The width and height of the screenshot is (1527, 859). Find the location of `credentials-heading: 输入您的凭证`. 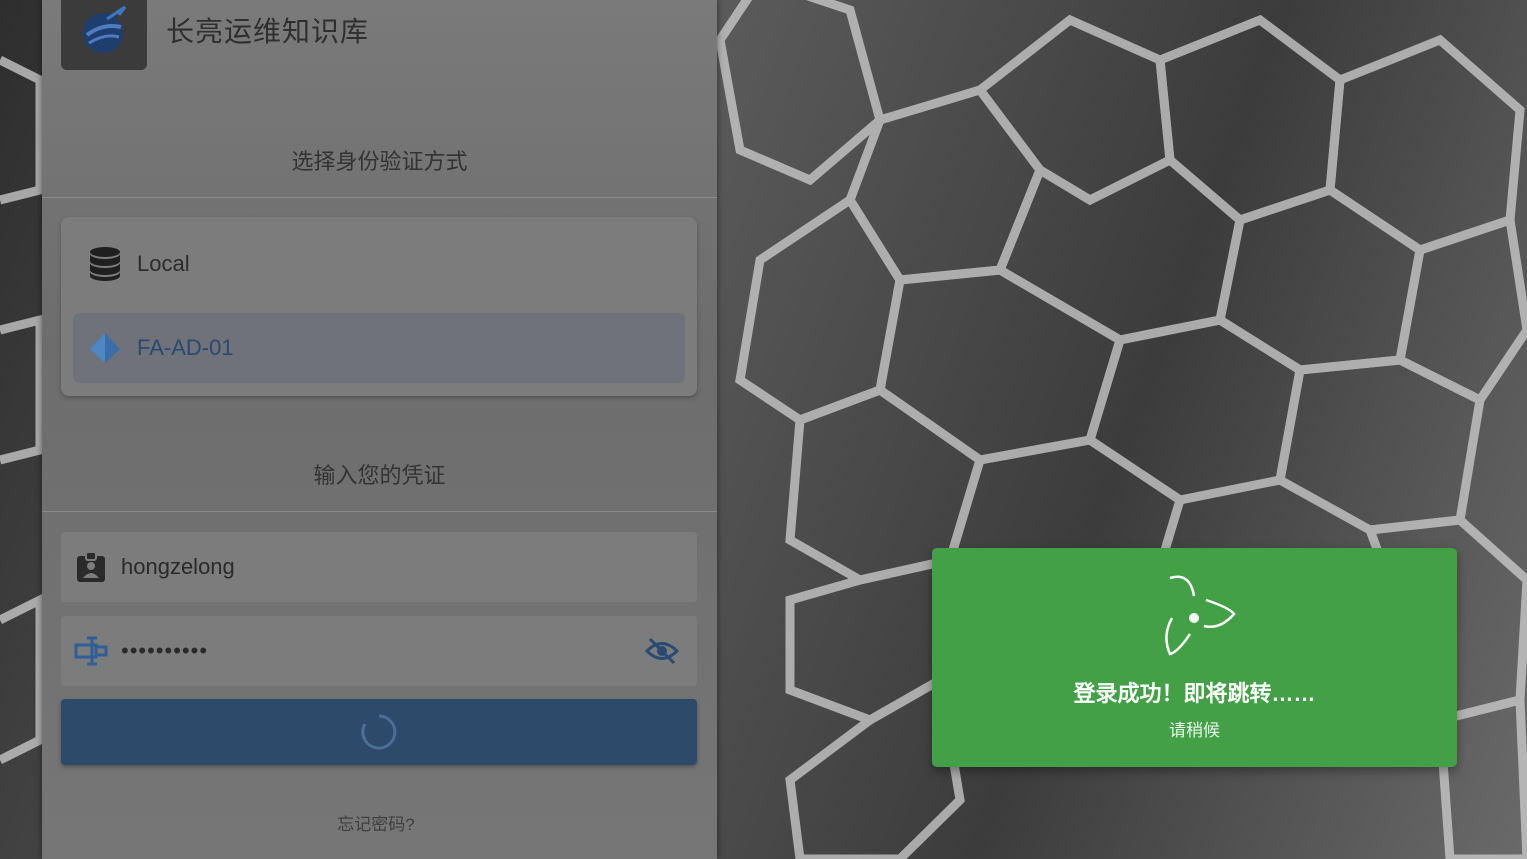

credentials-heading: 输入您的凭证 is located at coordinates (379, 475).